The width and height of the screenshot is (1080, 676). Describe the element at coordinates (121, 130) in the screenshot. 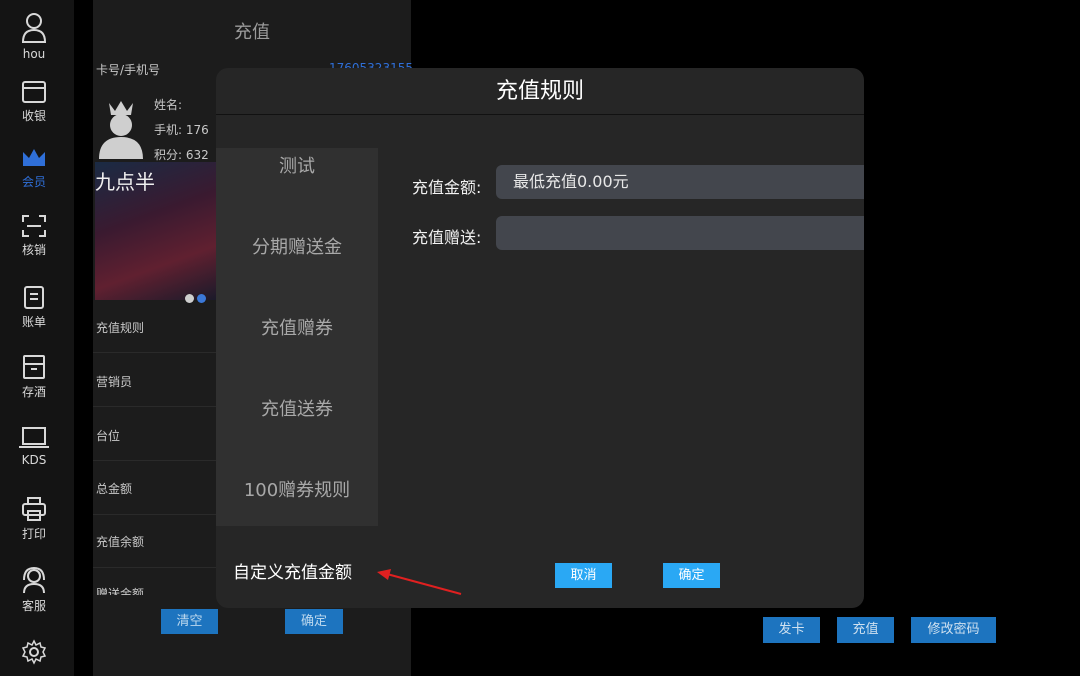

I see `member-avatar` at that location.